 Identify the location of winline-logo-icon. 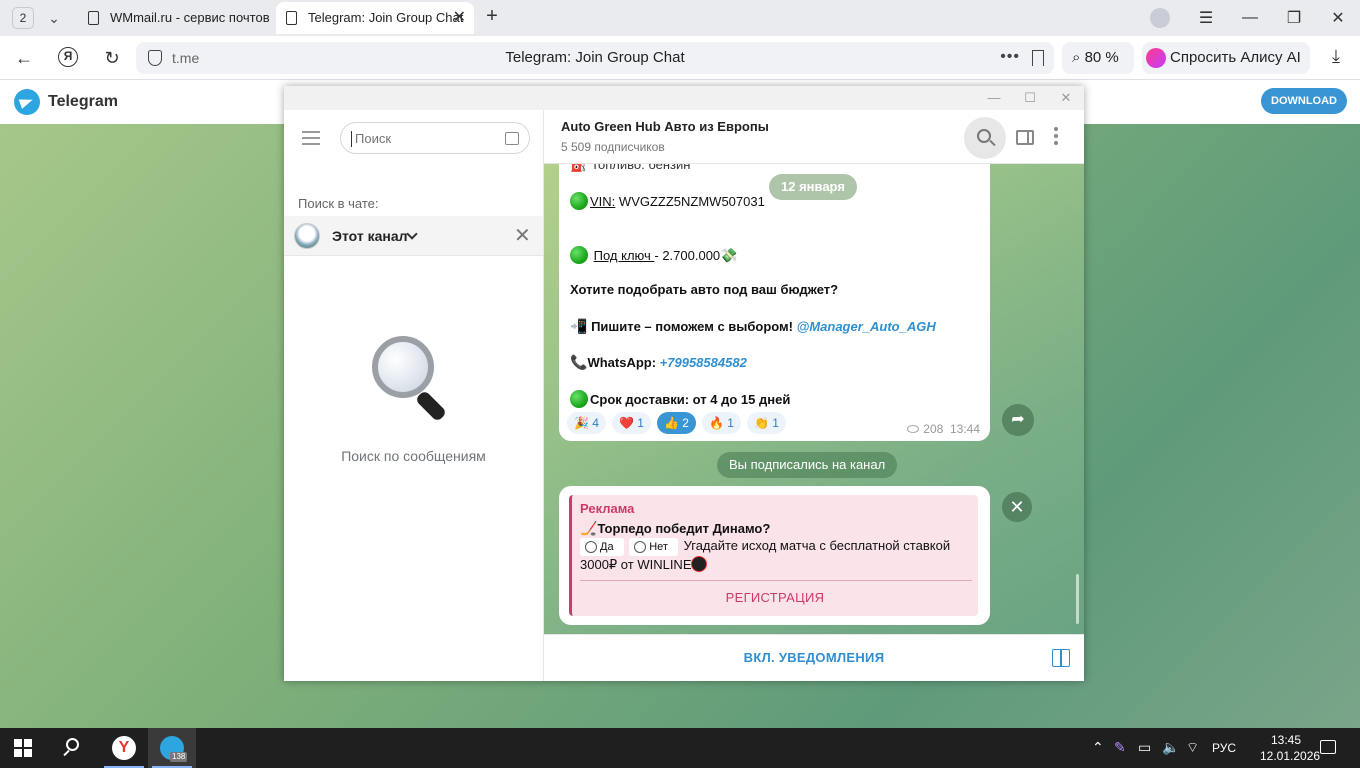
(699, 564).